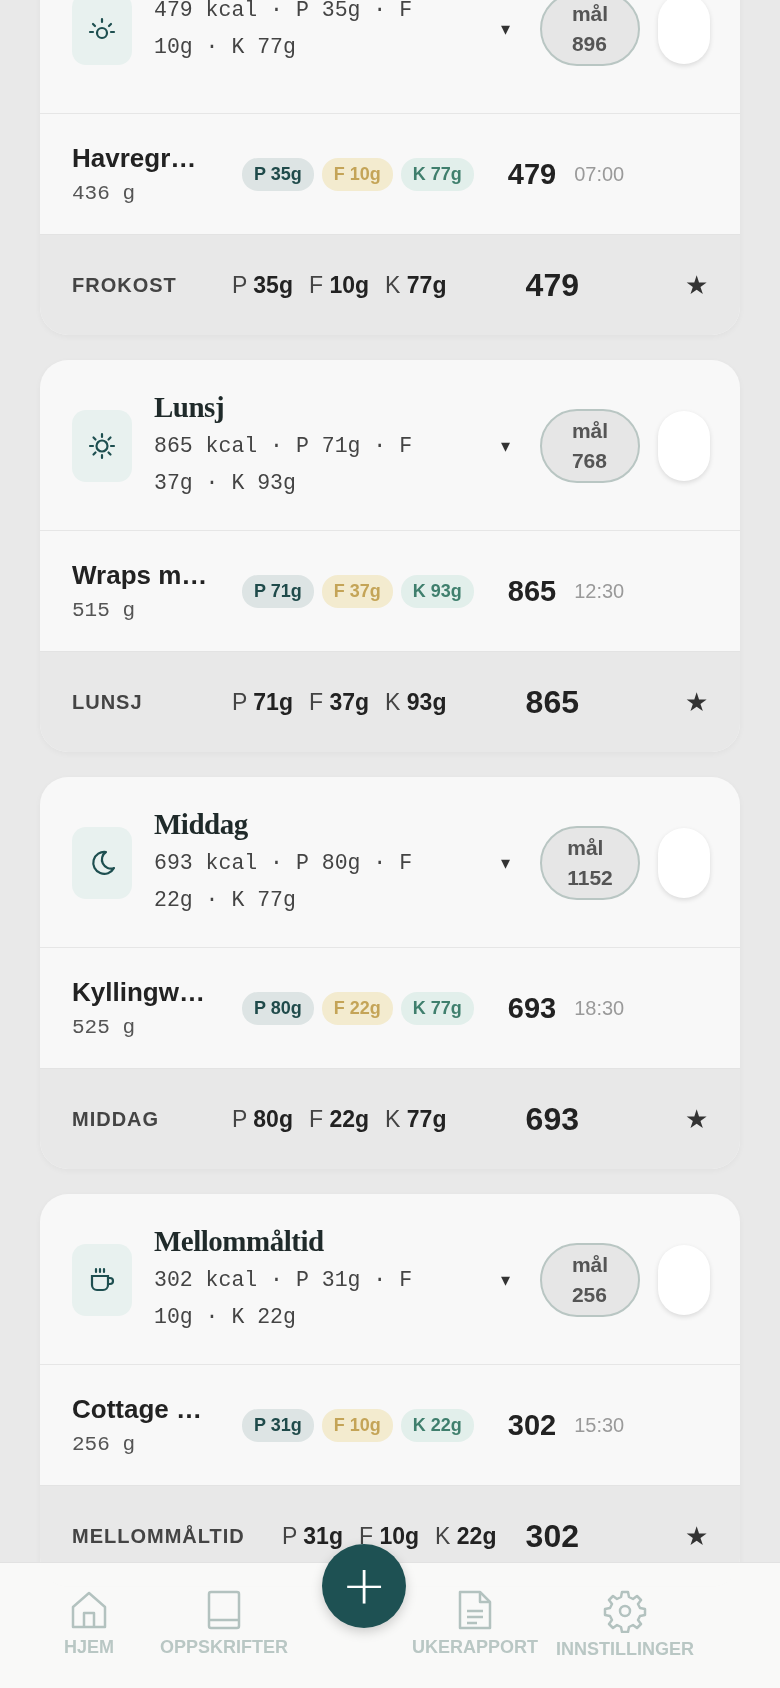 The width and height of the screenshot is (780, 1688). I want to click on document-icon, so click(475, 1610).